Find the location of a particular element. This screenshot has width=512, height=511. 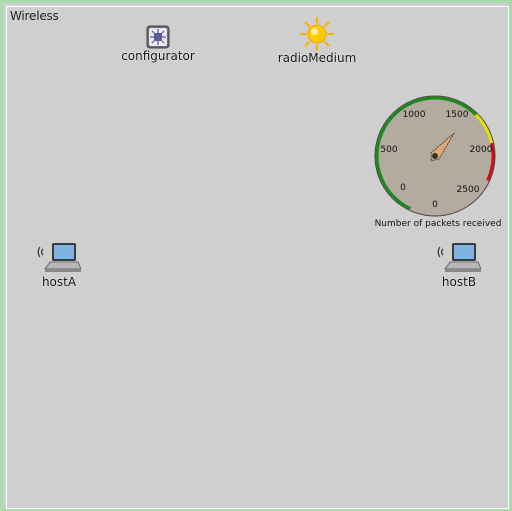

host-a-node: hostA is located at coordinates (59, 265).